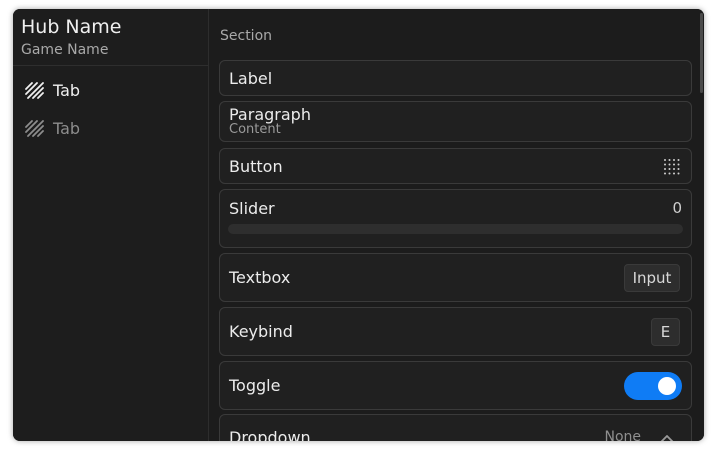  Describe the element at coordinates (455, 121) in the screenshot. I see `paragraph-card: Paragraph Content` at that location.